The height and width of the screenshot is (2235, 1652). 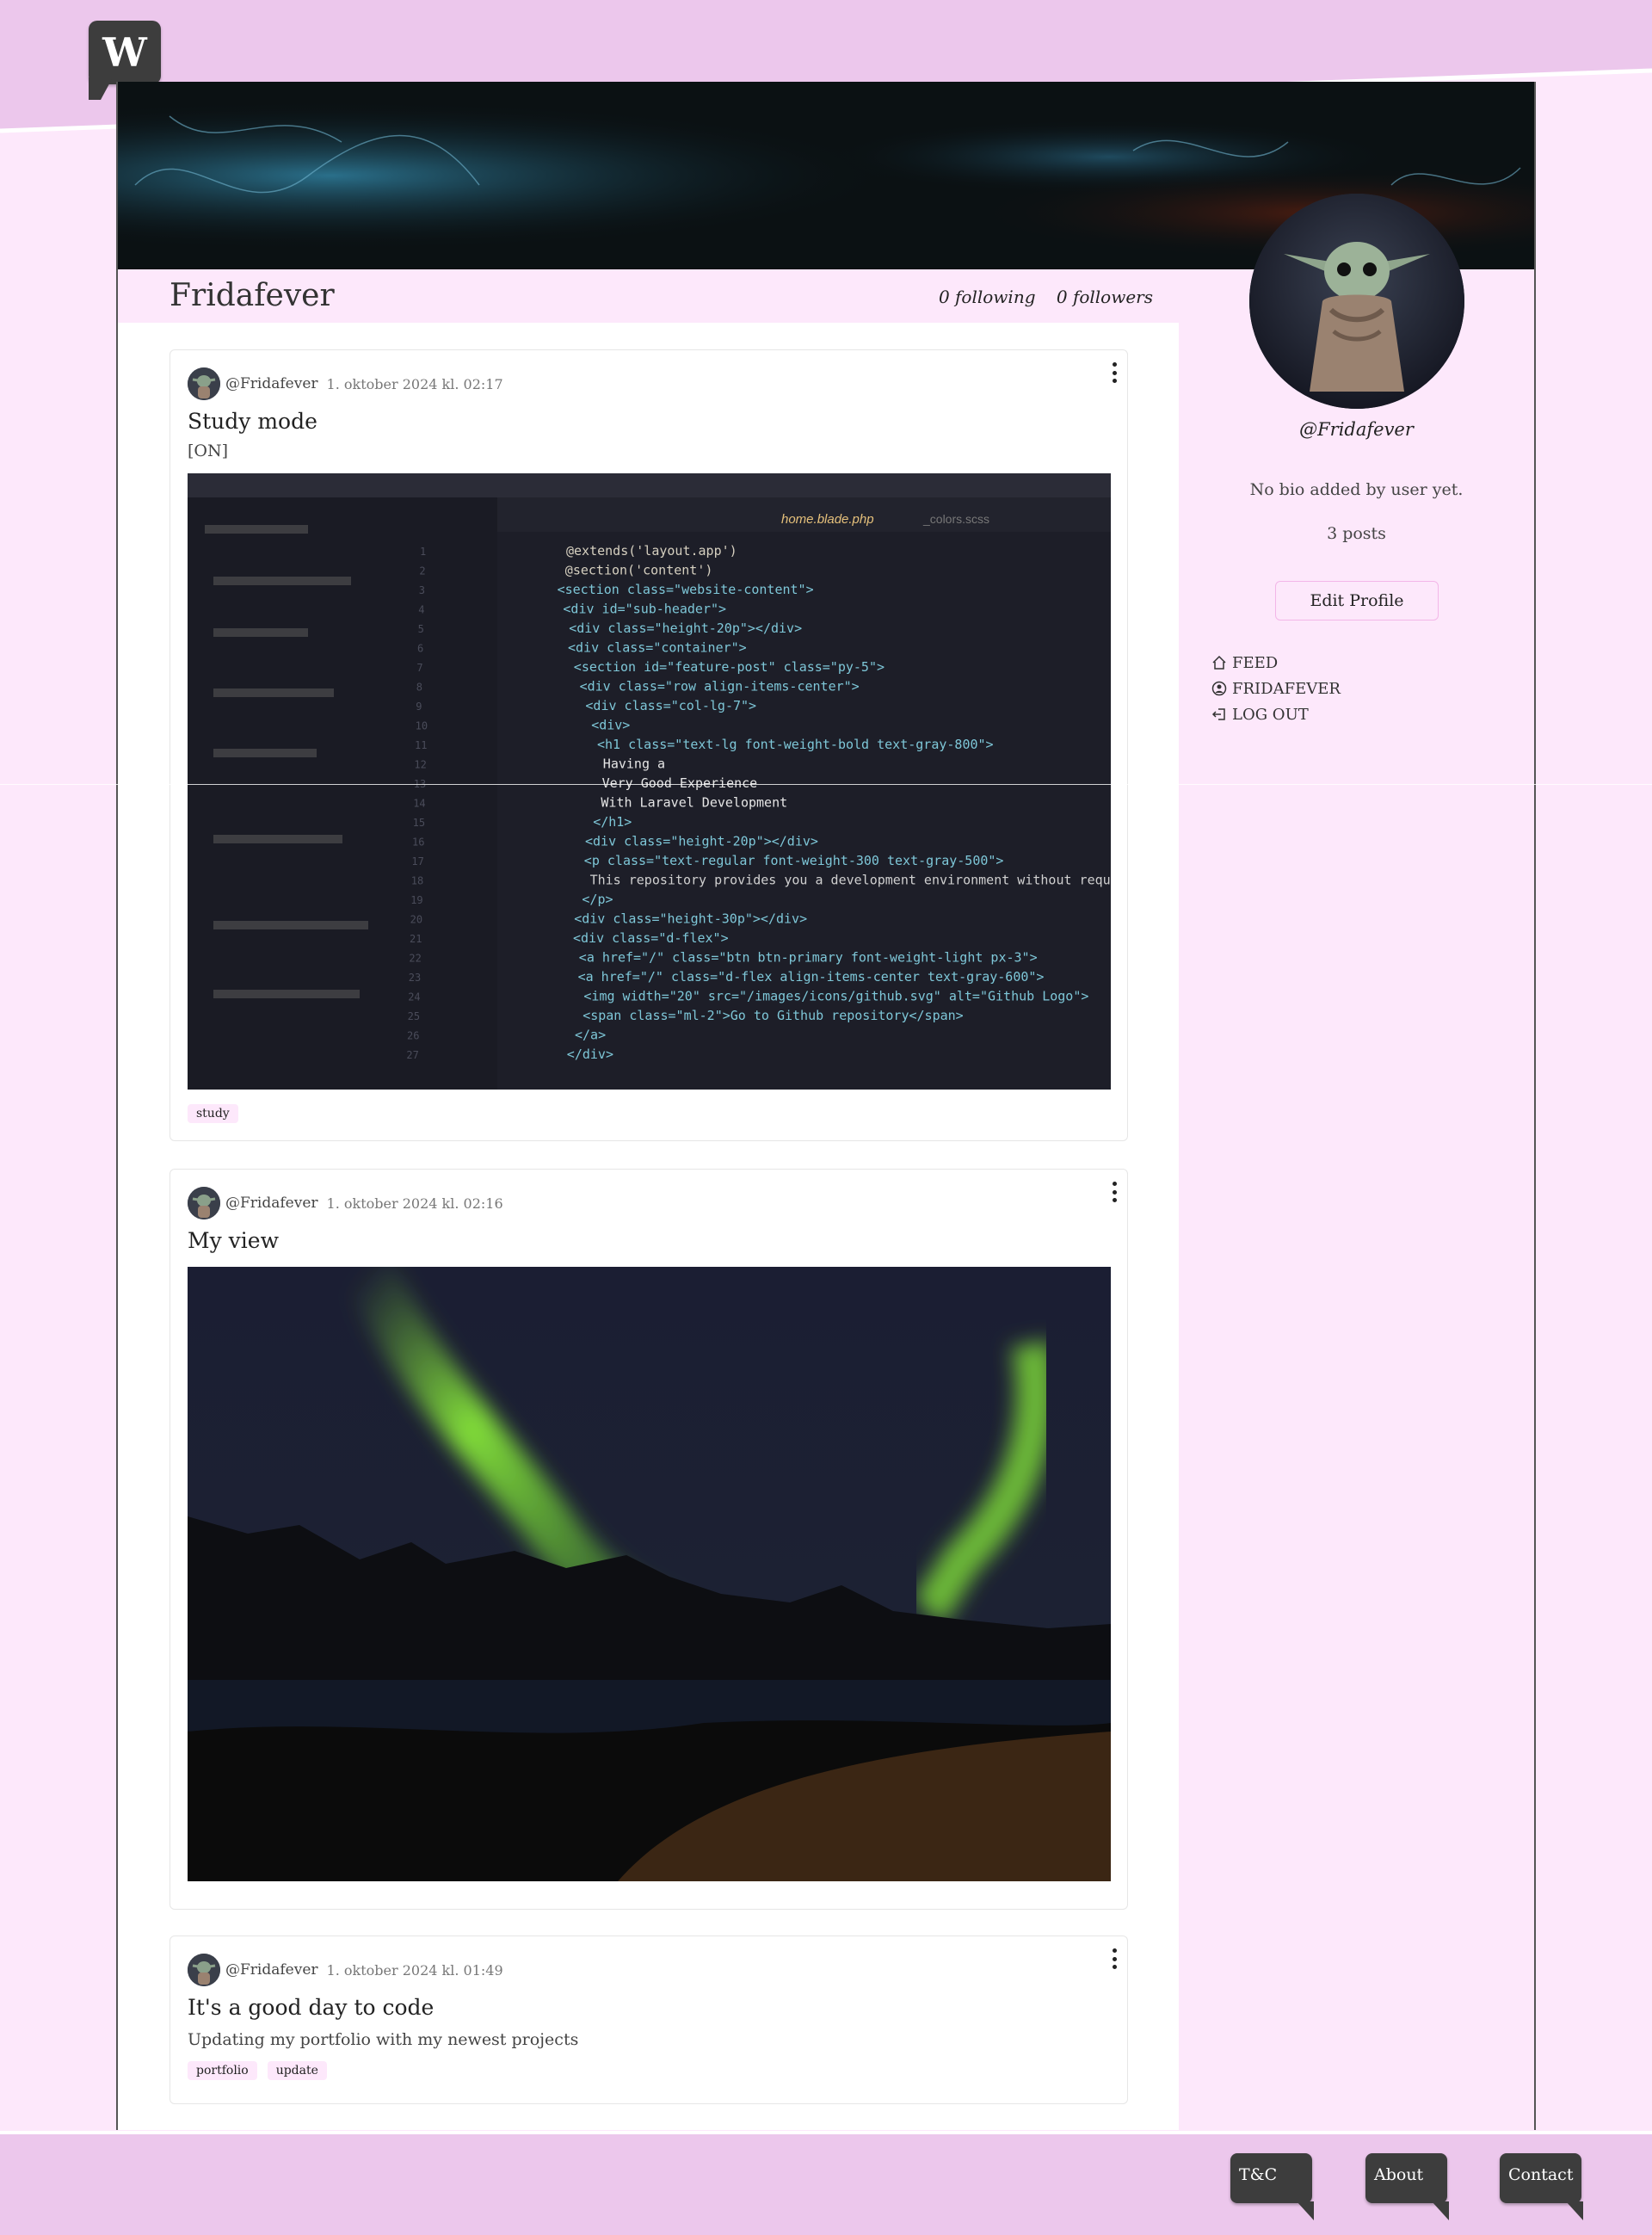 I want to click on nav-item-feed: FEED, so click(x=1276, y=663).